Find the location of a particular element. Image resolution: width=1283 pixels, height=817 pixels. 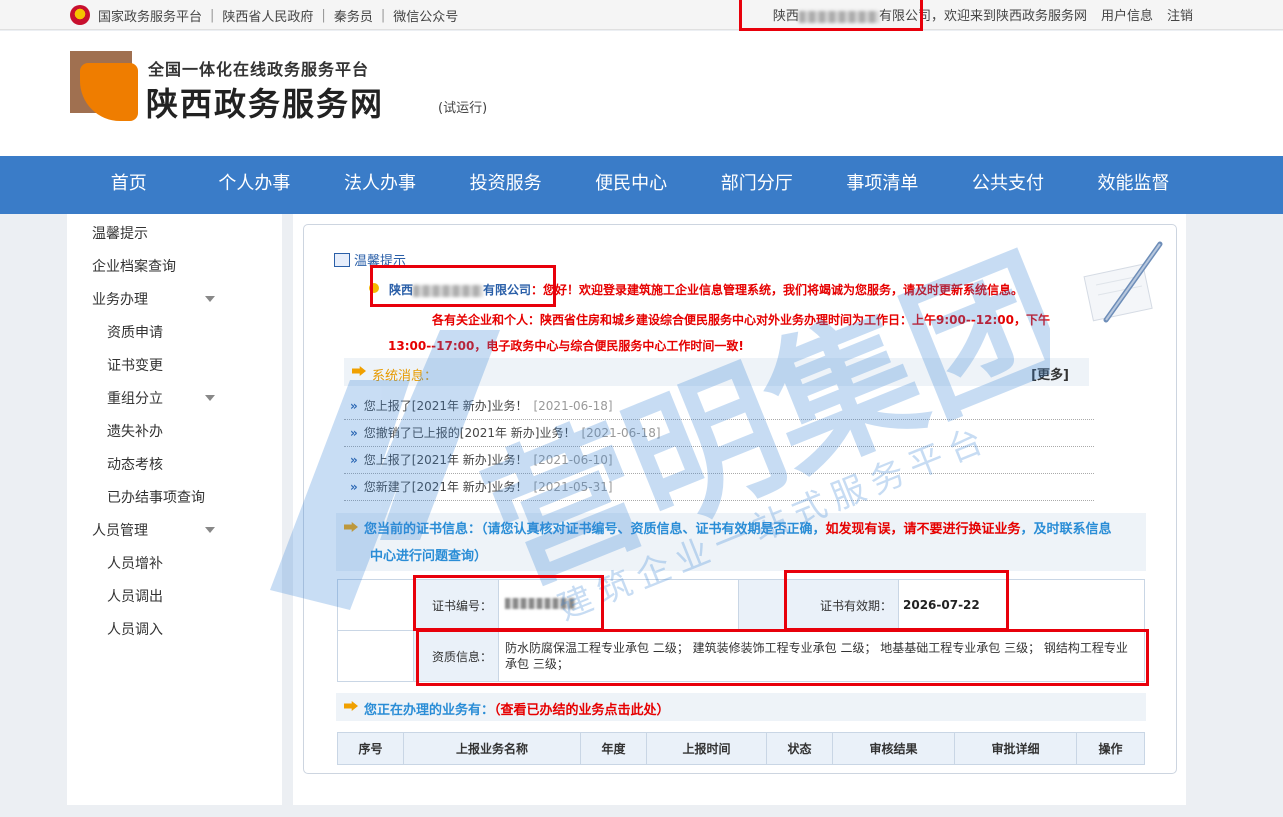

col-business-name: 上报业务名称 is located at coordinates (492, 748).